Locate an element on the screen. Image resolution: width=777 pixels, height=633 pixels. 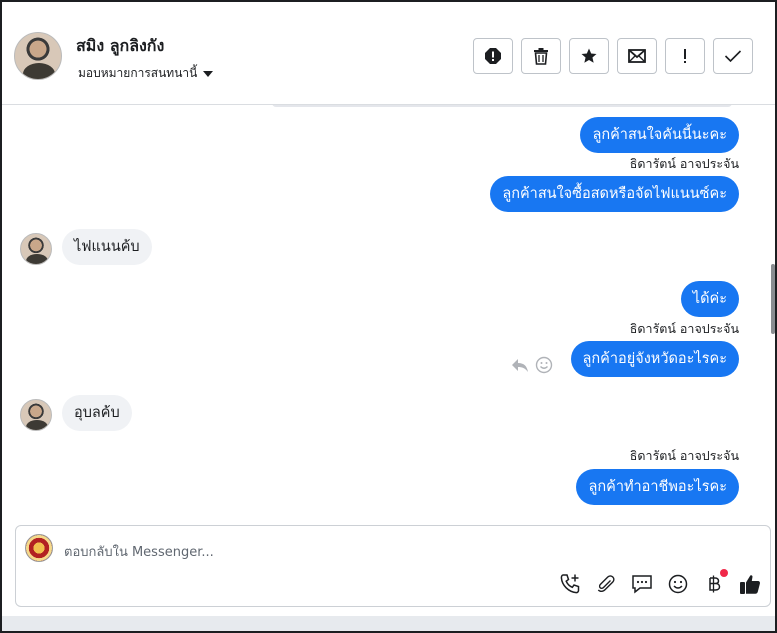
mark-unread-button is located at coordinates (637, 56).